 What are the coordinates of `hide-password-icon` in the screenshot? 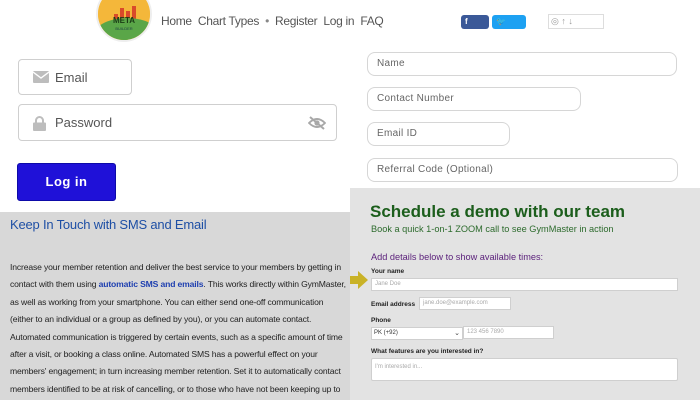 It's located at (317, 123).